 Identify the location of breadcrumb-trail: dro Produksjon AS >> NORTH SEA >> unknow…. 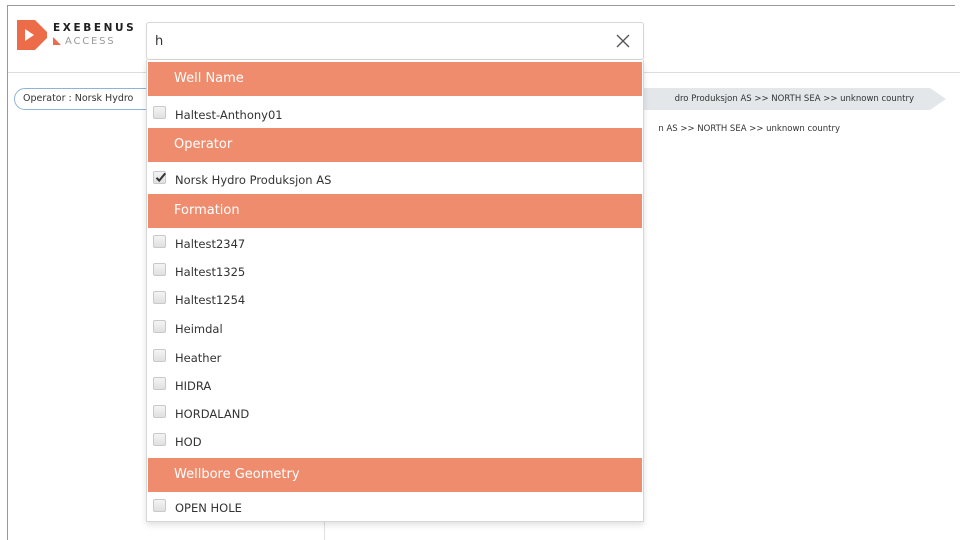
(772, 99).